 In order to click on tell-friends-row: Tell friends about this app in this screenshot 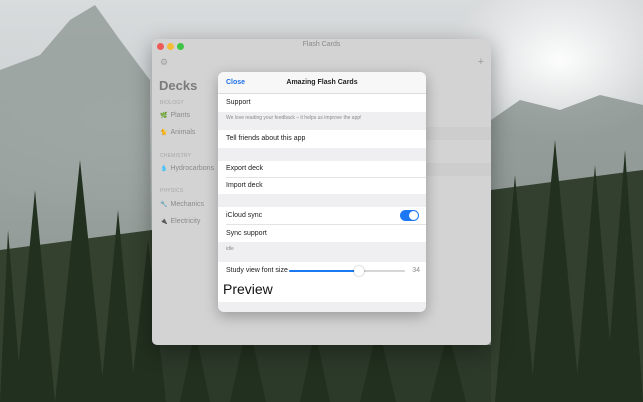, I will do `click(322, 139)`.